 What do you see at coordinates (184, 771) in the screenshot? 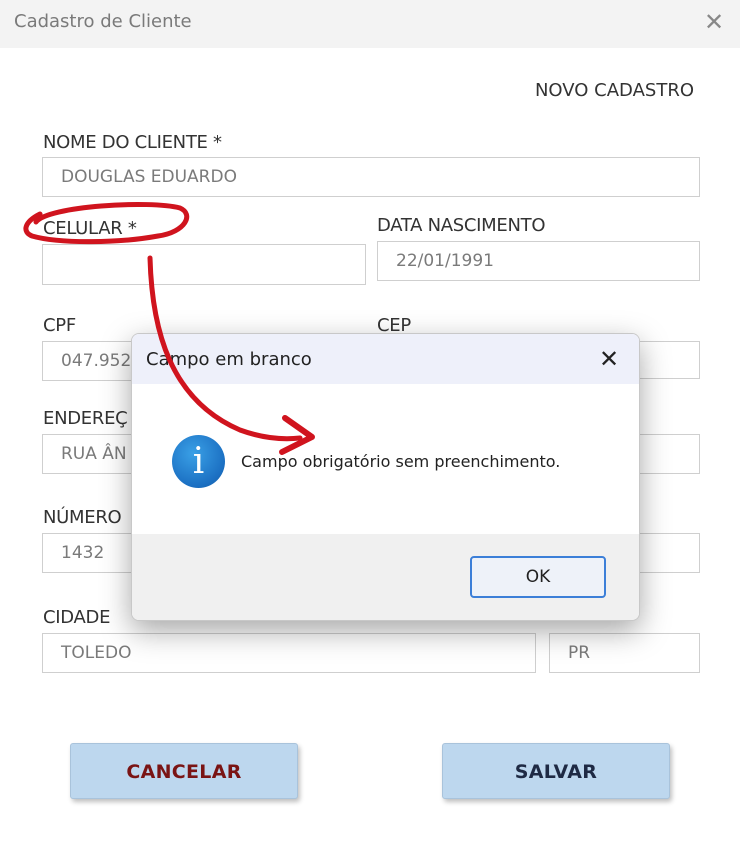
I see `cancel-button: CANCELAR` at bounding box center [184, 771].